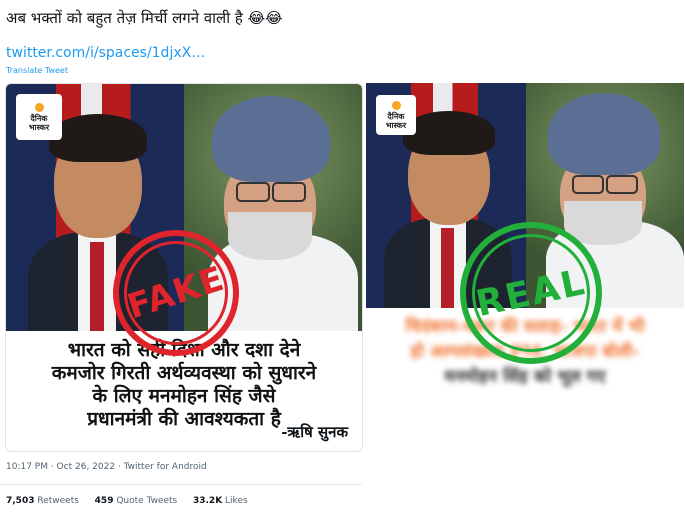 The height and width of the screenshot is (514, 685). What do you see at coordinates (181, 484) in the screenshot?
I see `divider` at bounding box center [181, 484].